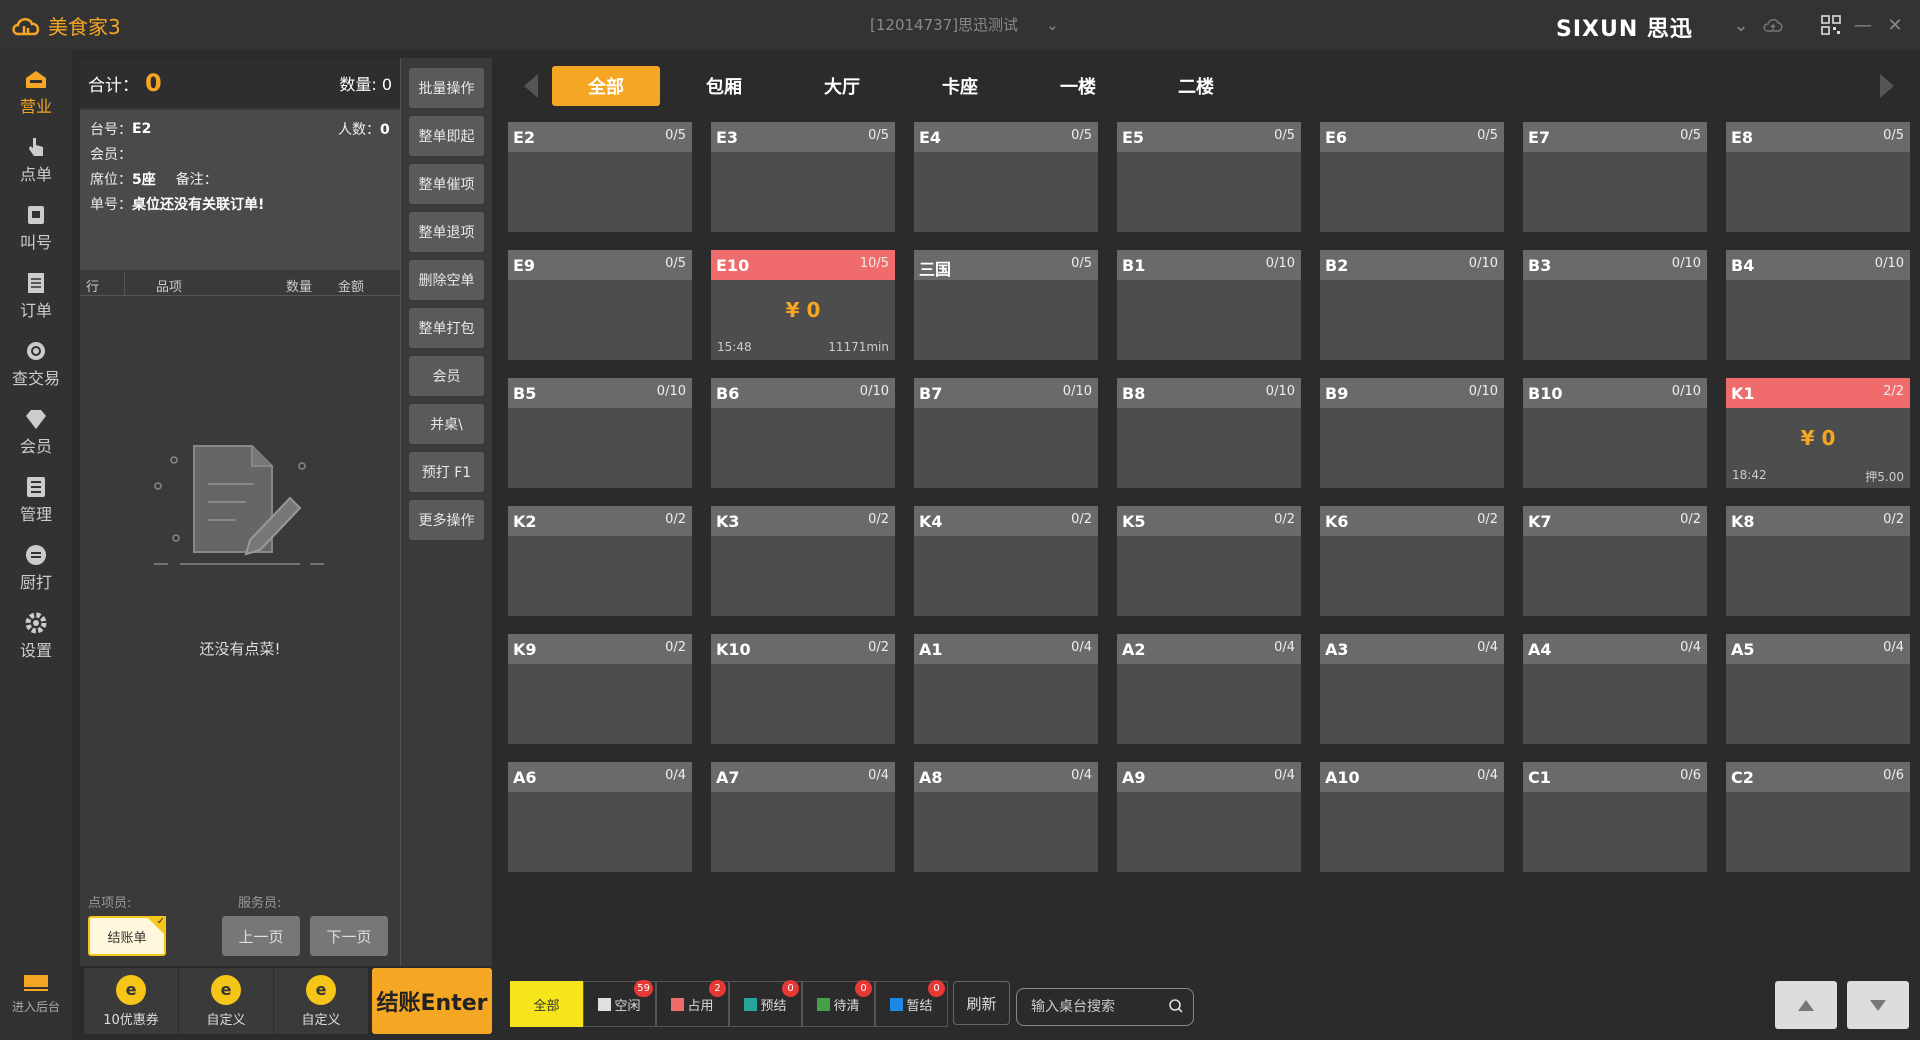 The height and width of the screenshot is (1040, 1920). What do you see at coordinates (1412, 561) in the screenshot?
I see `table-card: K6 0/2` at bounding box center [1412, 561].